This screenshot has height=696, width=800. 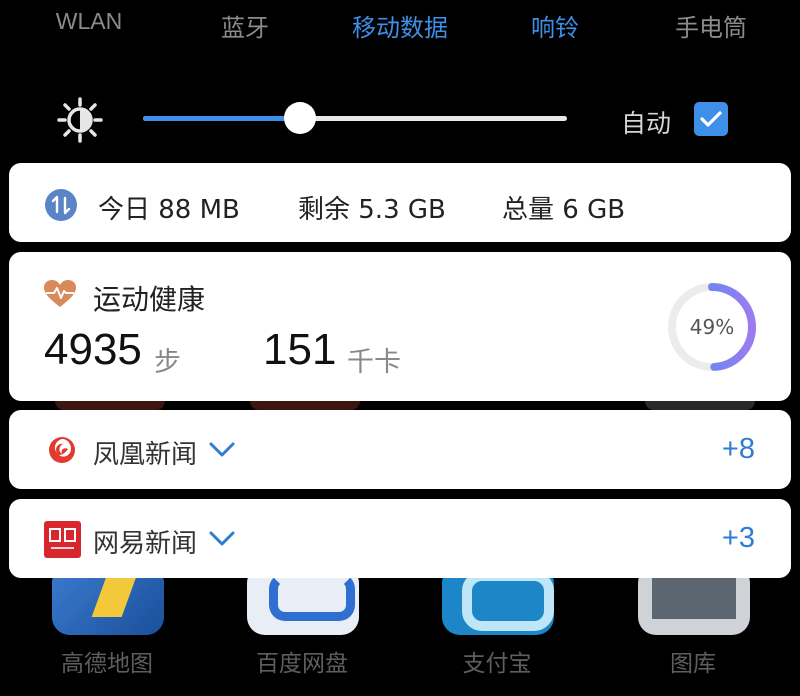 What do you see at coordinates (107, 664) in the screenshot?
I see `app-label-gaode: 高德地图` at bounding box center [107, 664].